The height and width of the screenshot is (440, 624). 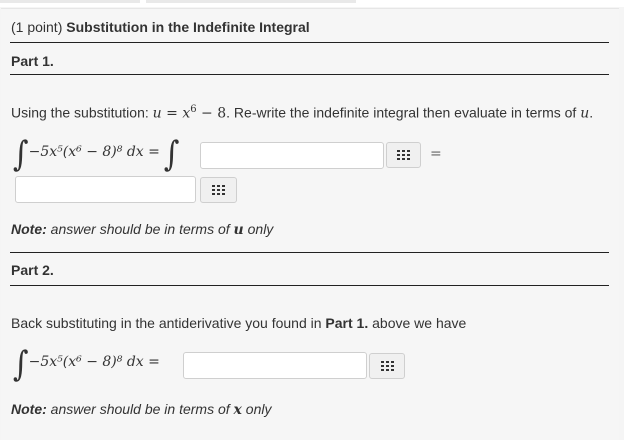 What do you see at coordinates (436, 154) in the screenshot?
I see `equals-sign: =` at bounding box center [436, 154].